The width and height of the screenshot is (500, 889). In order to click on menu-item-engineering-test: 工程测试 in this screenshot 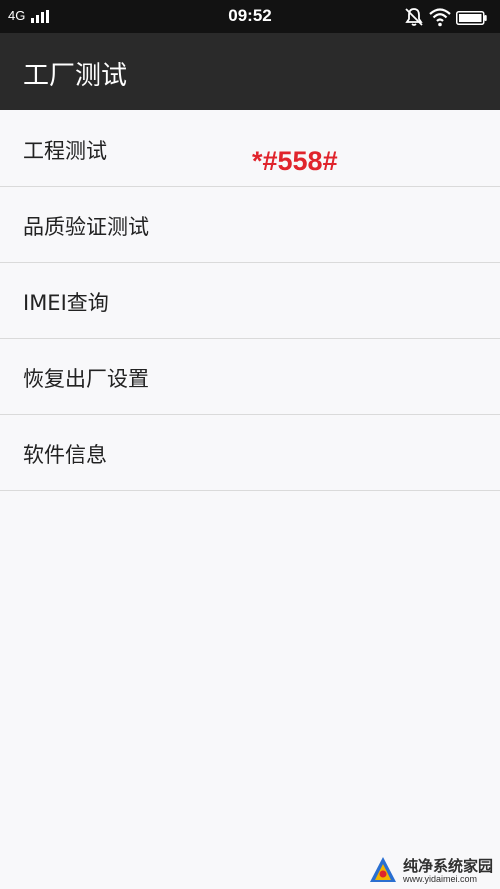, I will do `click(250, 149)`.